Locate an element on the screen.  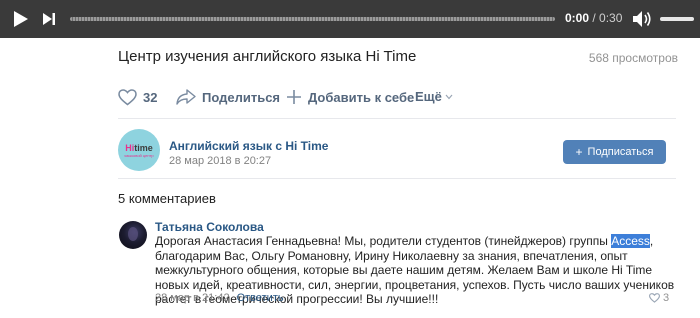
like-count: 32 is located at coordinates (150, 97).